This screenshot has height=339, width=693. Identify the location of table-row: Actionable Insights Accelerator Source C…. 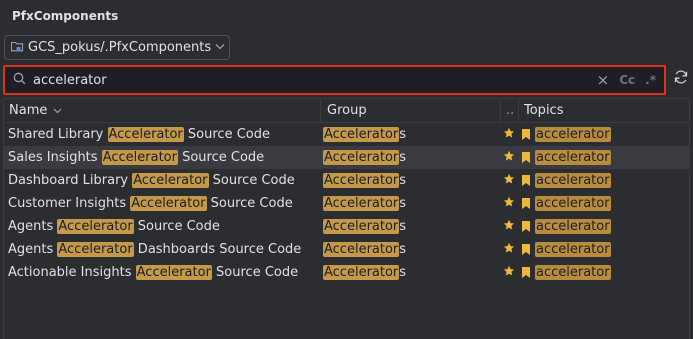
(346, 272).